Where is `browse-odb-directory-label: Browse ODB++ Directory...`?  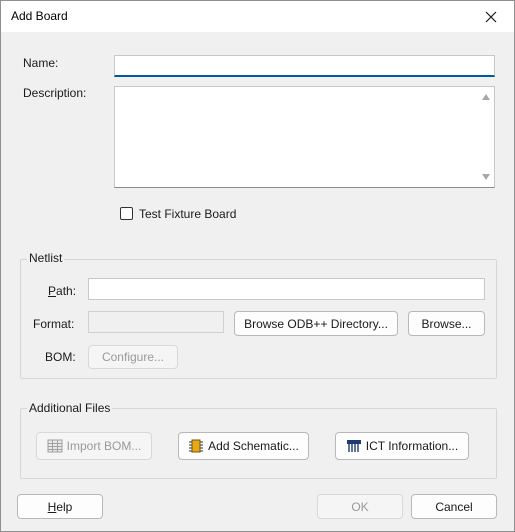
browse-odb-directory-label: Browse ODB++ Directory... is located at coordinates (316, 323).